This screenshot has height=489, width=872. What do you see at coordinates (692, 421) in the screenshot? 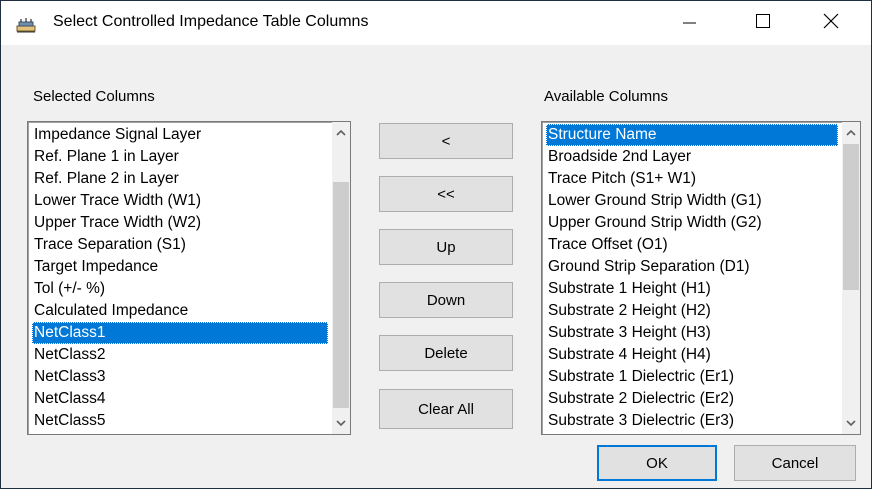
I see `list-item: Substrate 3 Dielectric (Er3)` at bounding box center [692, 421].